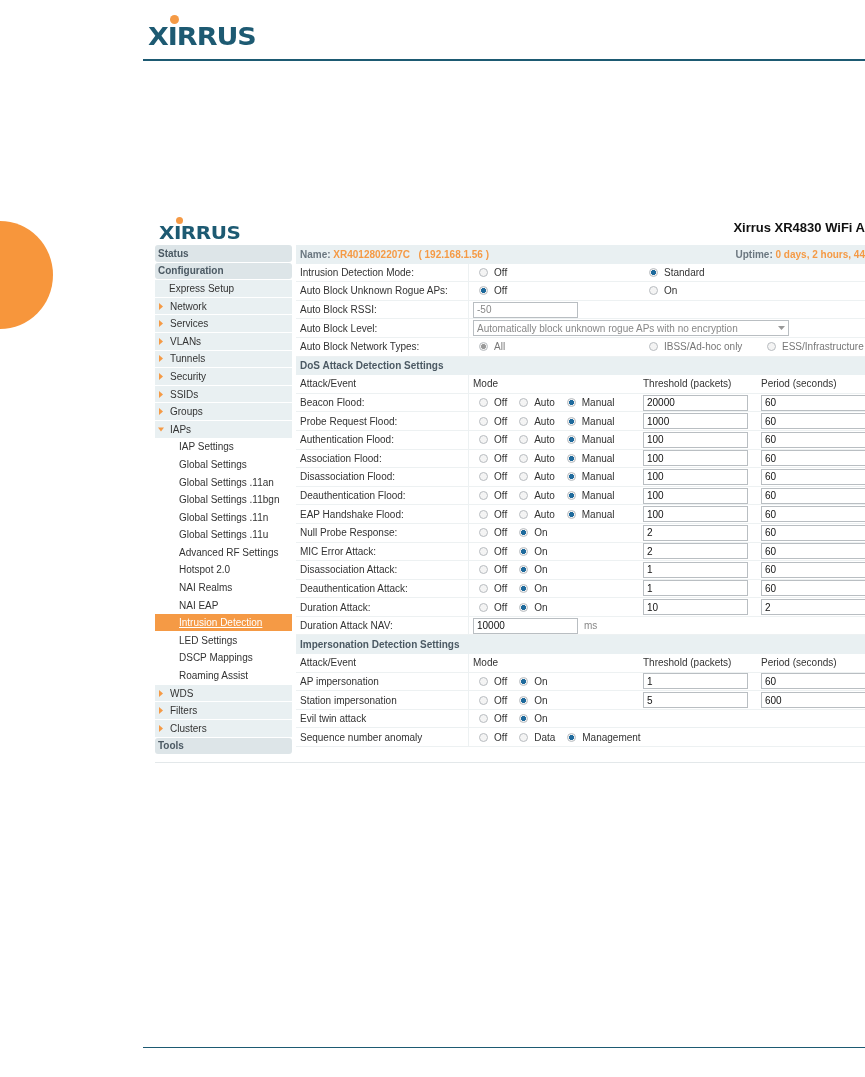  What do you see at coordinates (223, 323) in the screenshot?
I see `sidebar-item: Services` at bounding box center [223, 323].